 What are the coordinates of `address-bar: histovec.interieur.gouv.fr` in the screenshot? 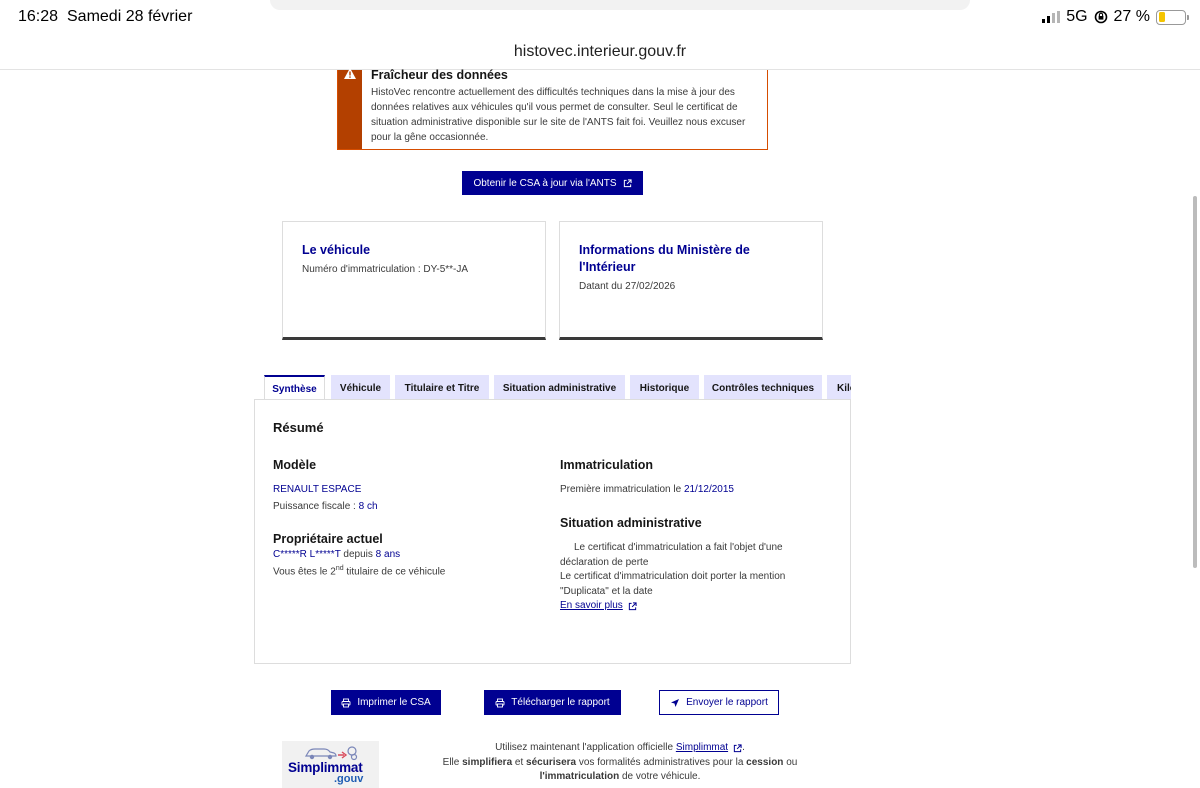 It's located at (600, 52).